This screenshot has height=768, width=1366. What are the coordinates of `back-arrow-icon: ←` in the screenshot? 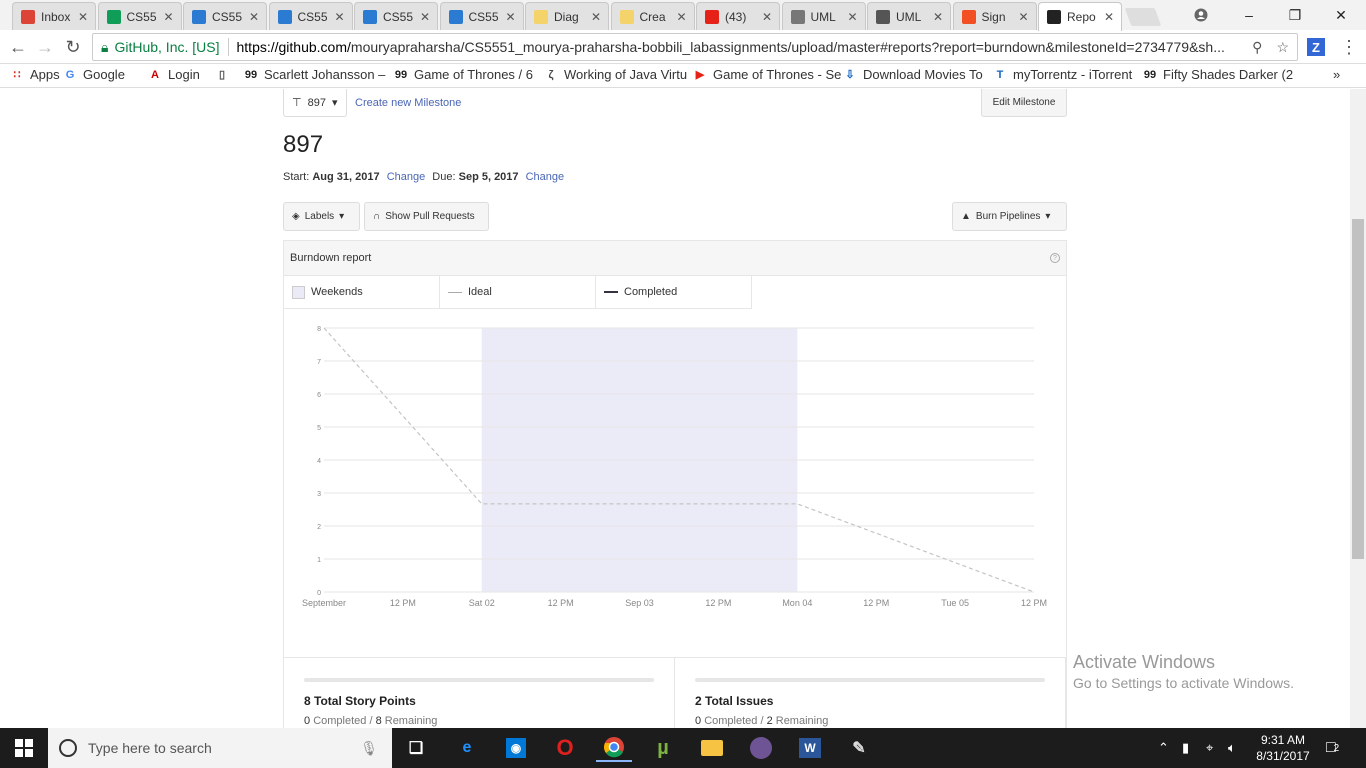 It's located at (18, 47).